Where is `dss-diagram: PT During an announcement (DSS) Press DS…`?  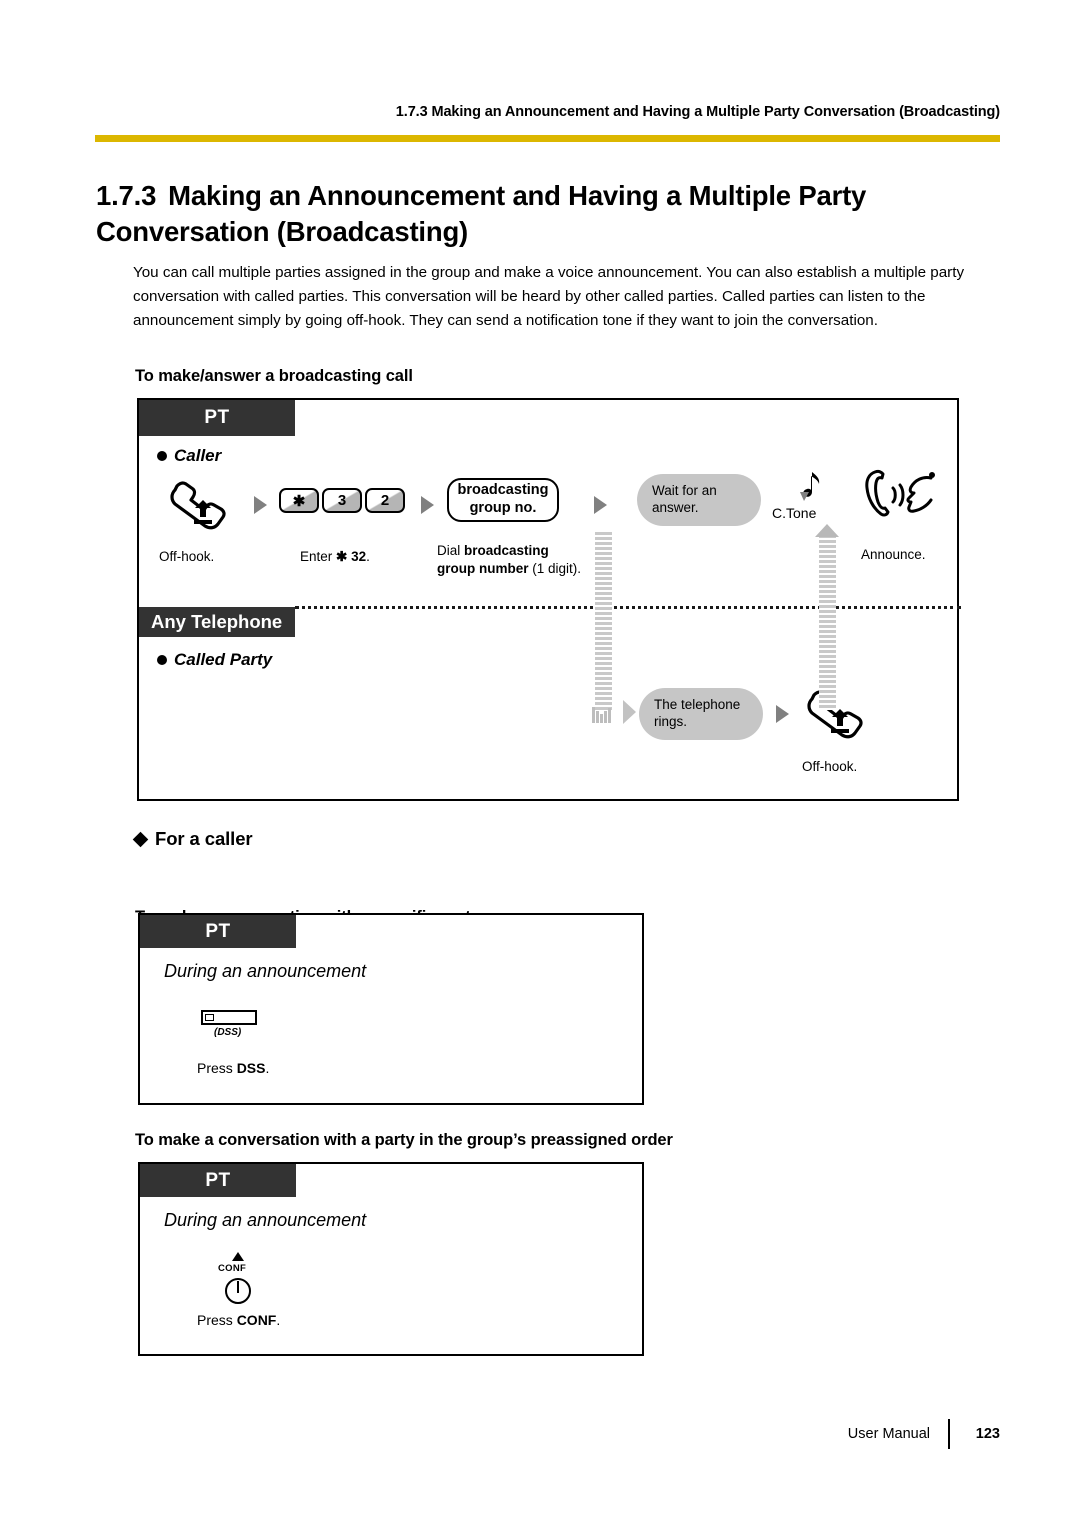 dss-diagram: PT During an announcement (DSS) Press DS… is located at coordinates (391, 1009).